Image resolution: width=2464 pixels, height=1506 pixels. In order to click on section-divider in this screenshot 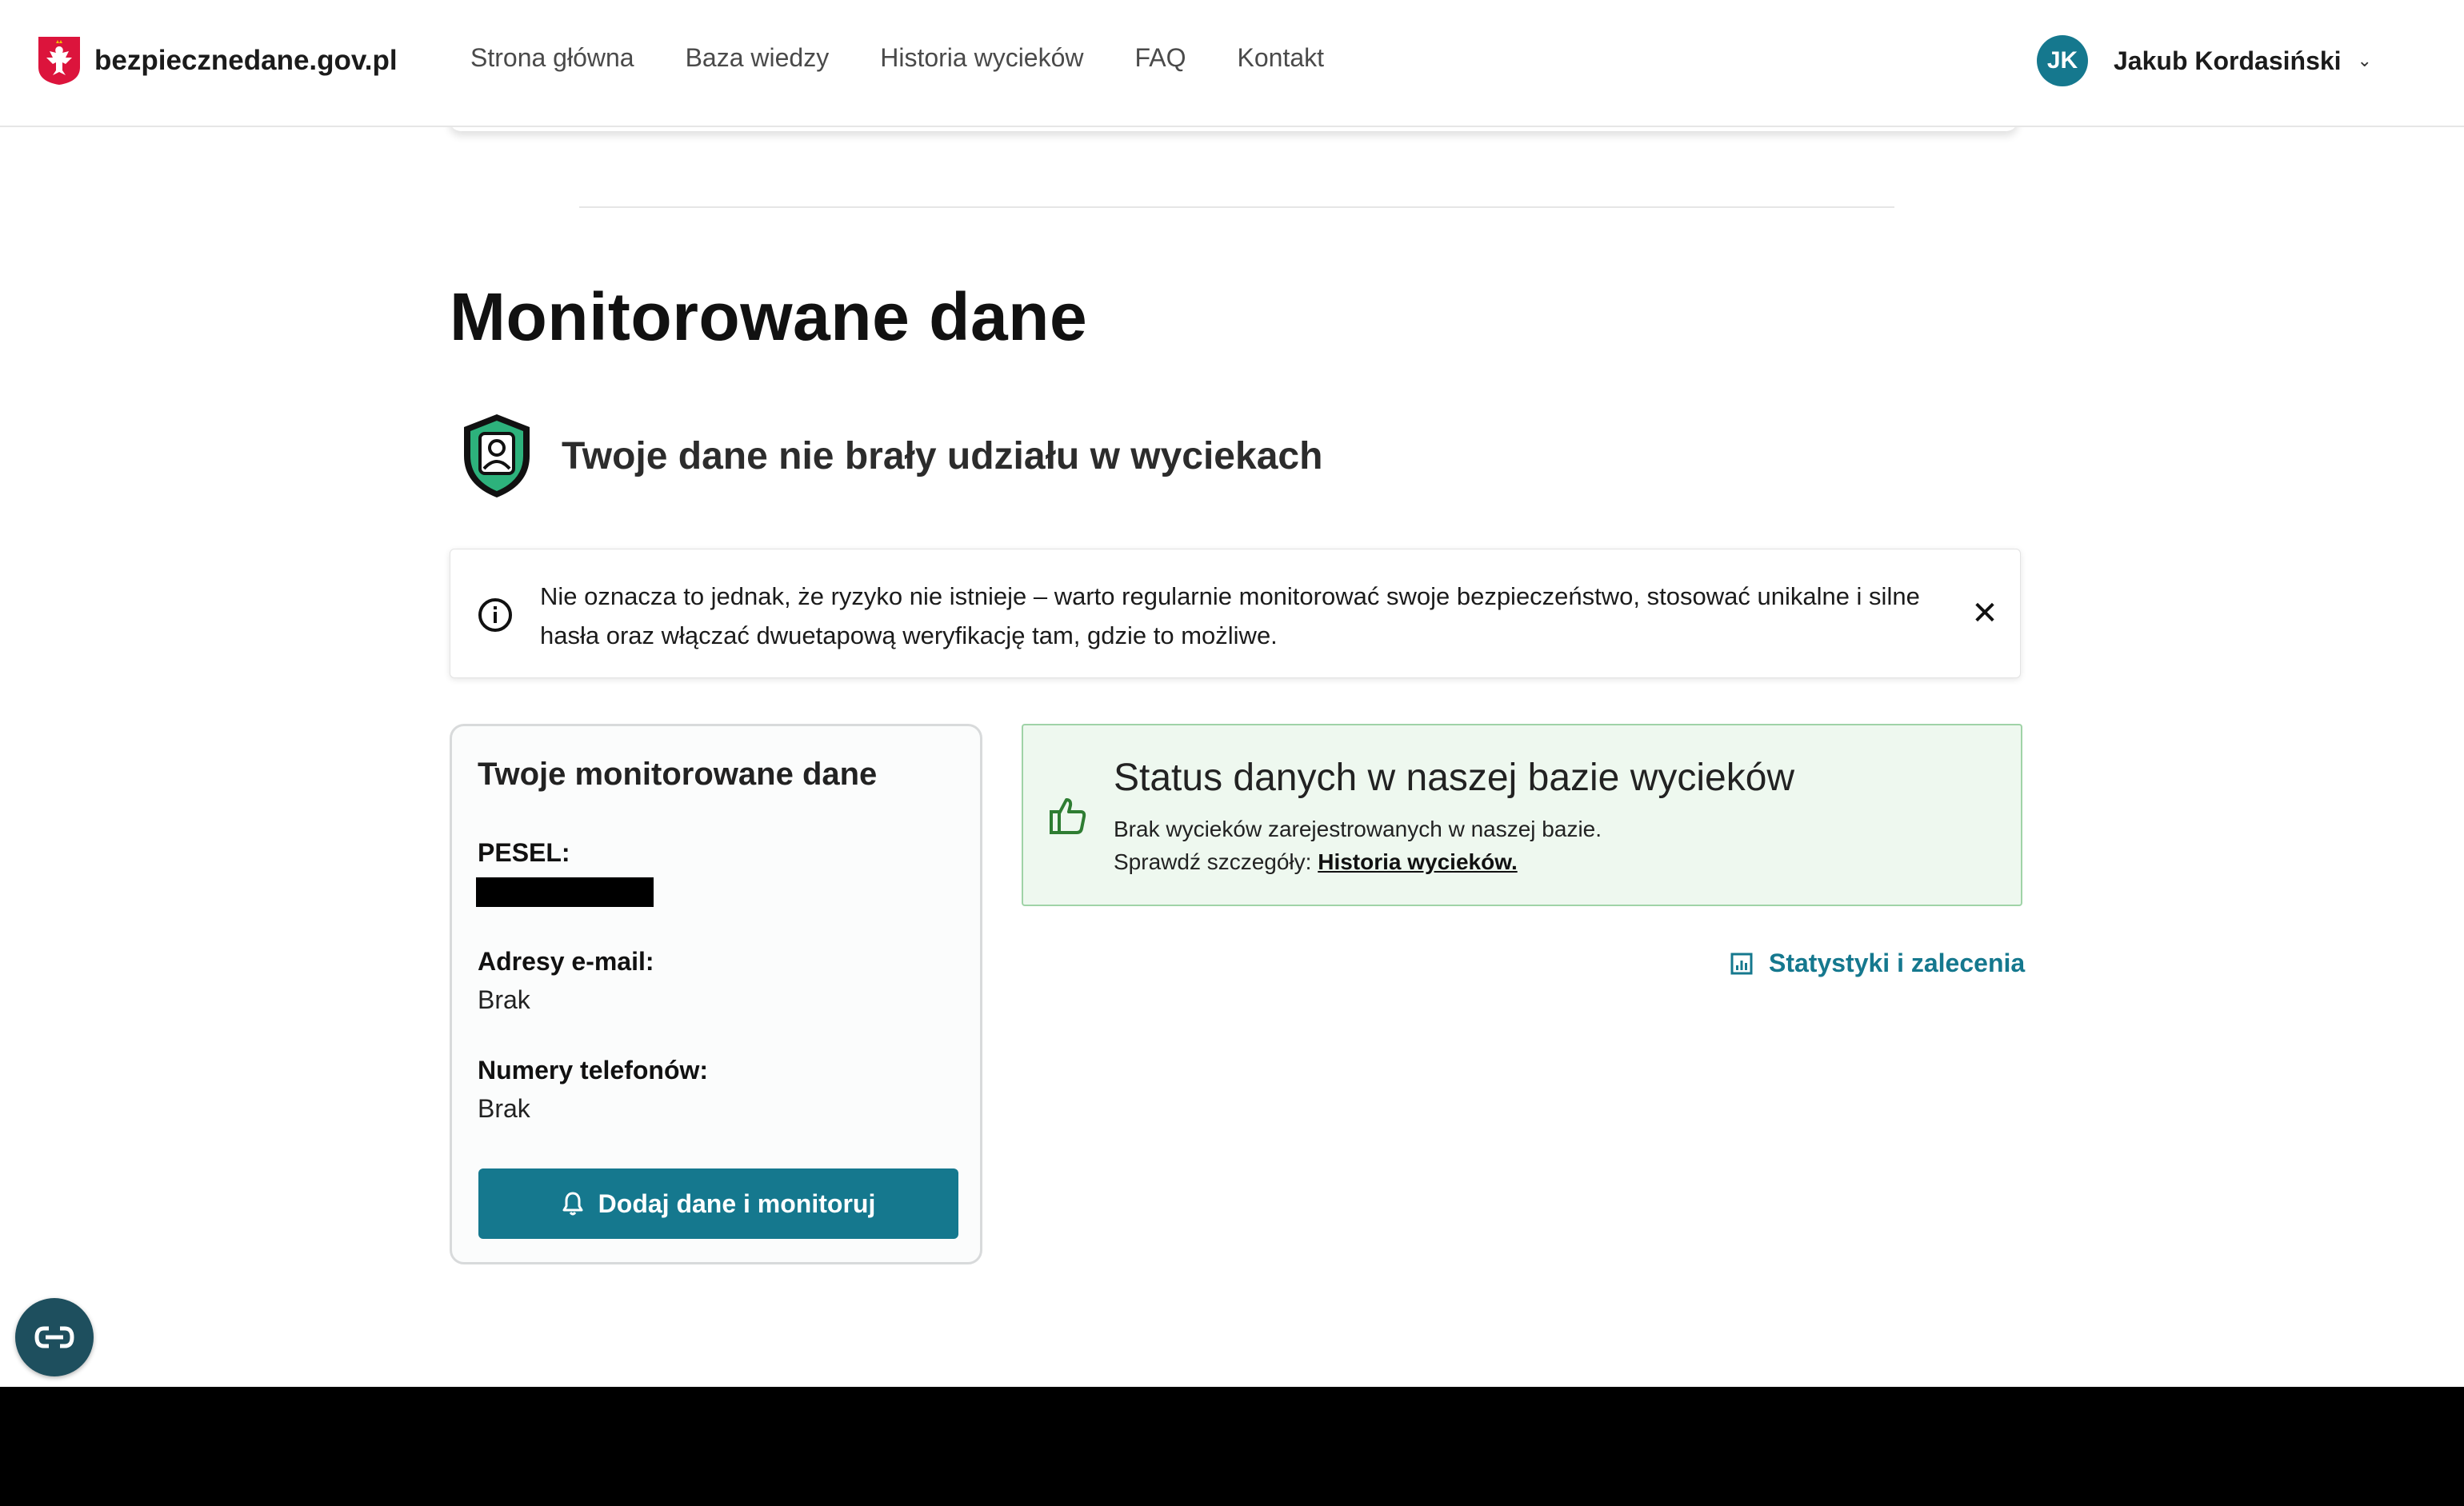, I will do `click(1236, 207)`.